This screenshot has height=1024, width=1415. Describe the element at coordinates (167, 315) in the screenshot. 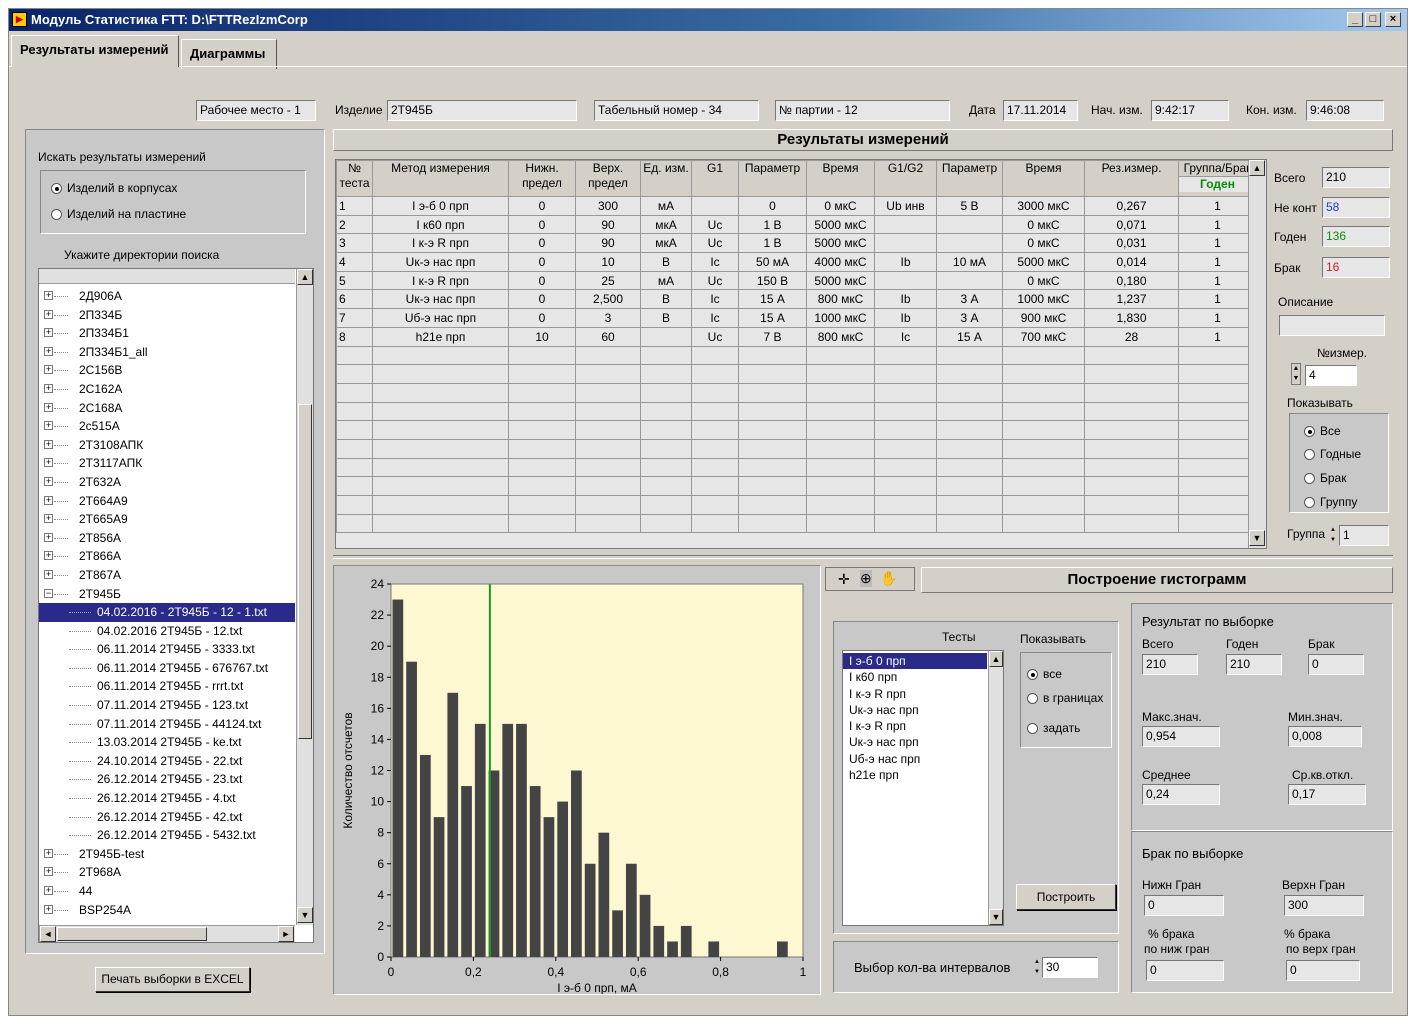

I see `tree-folder-item: +2П334Б` at that location.